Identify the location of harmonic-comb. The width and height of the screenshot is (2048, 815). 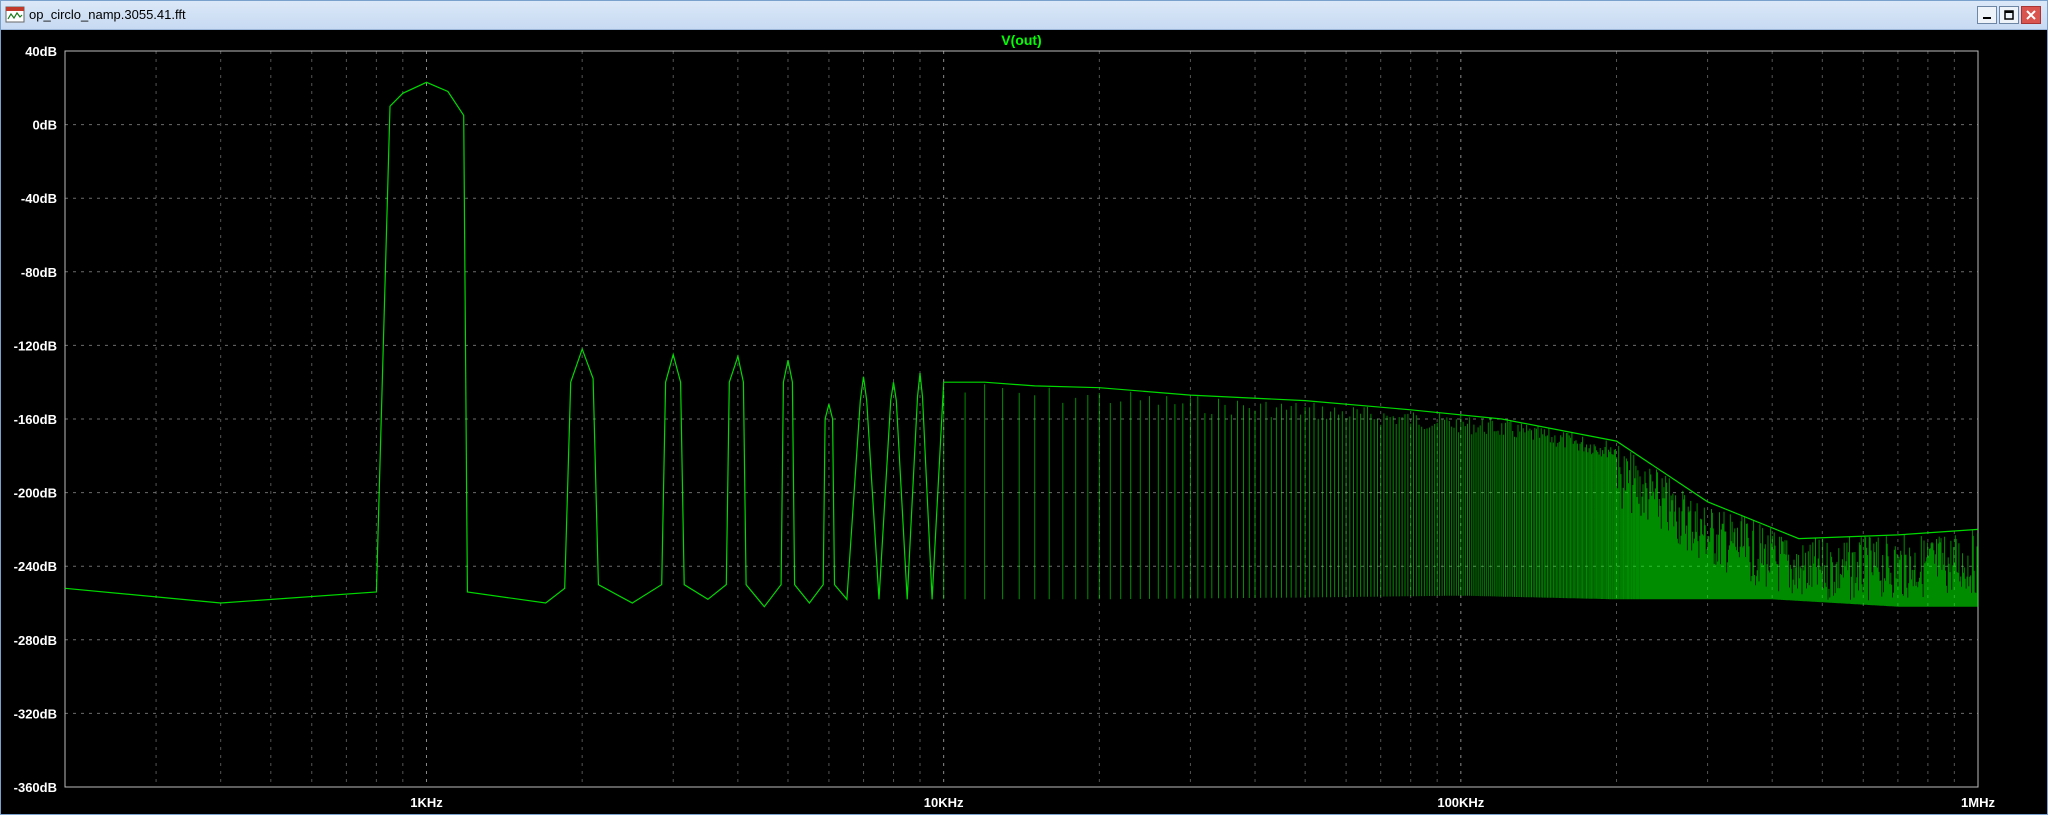
(1461, 495).